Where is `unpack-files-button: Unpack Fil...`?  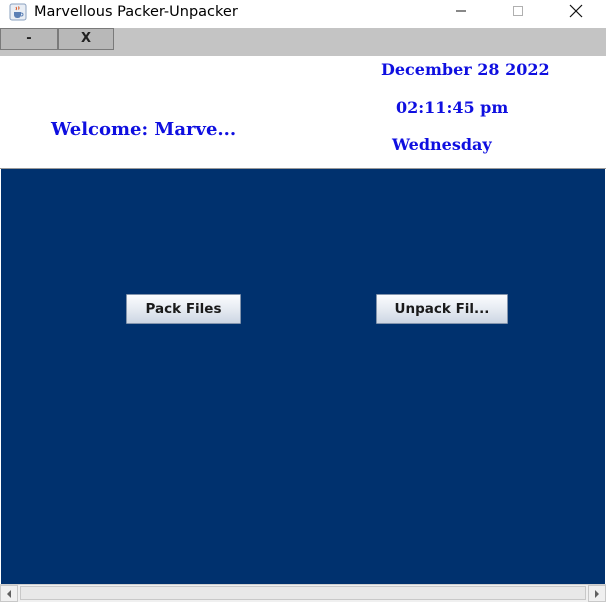
unpack-files-button: Unpack Fil... is located at coordinates (442, 309).